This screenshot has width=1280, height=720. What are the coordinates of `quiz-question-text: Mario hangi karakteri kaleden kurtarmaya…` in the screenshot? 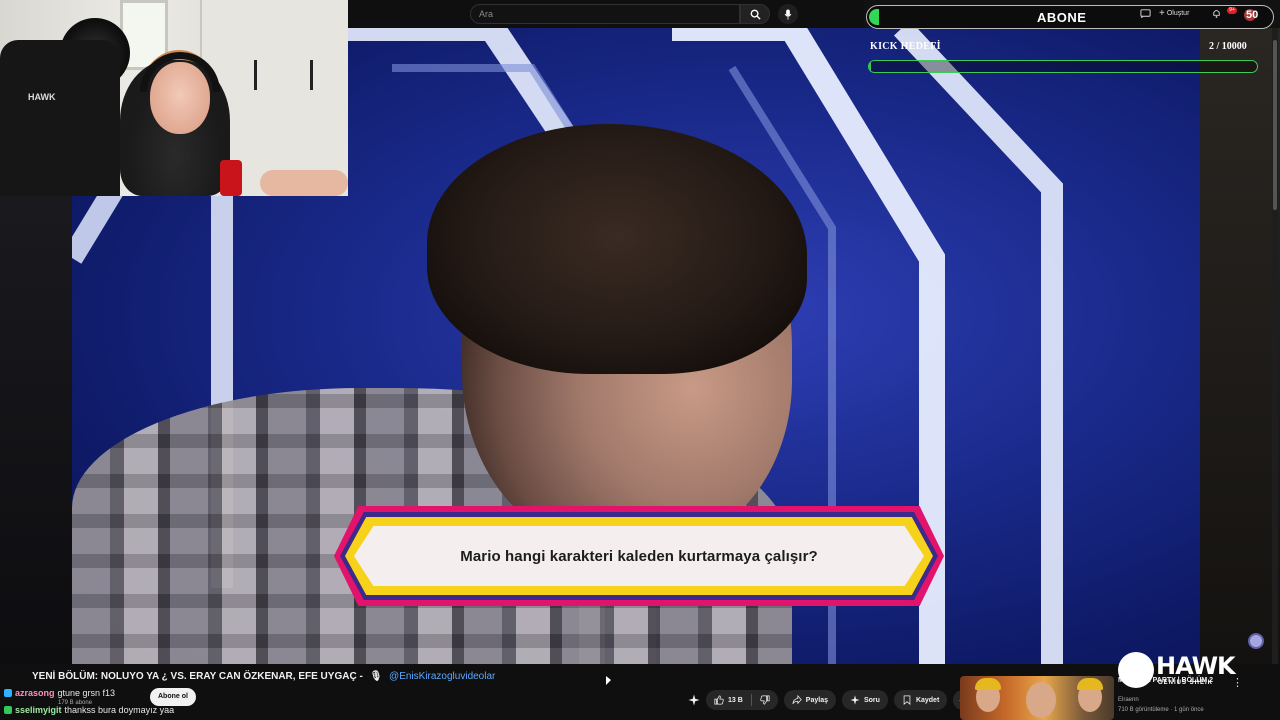 It's located at (639, 556).